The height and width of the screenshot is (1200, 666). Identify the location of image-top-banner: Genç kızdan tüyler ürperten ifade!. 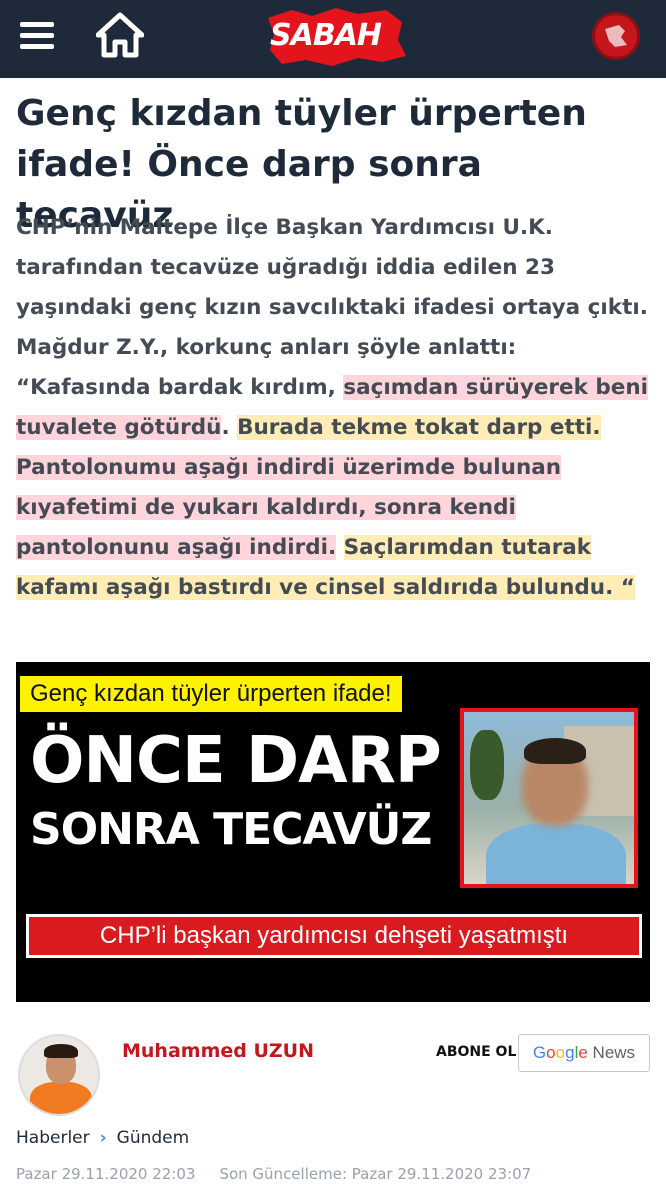
(211, 694).